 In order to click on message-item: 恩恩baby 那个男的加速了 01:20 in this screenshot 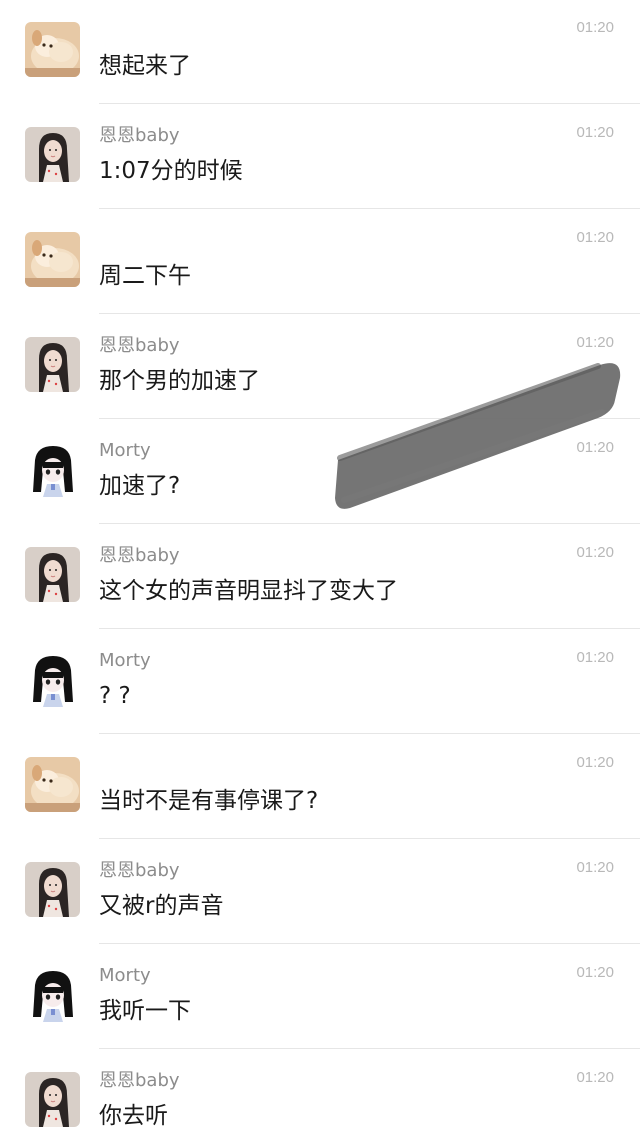, I will do `click(320, 367)`.